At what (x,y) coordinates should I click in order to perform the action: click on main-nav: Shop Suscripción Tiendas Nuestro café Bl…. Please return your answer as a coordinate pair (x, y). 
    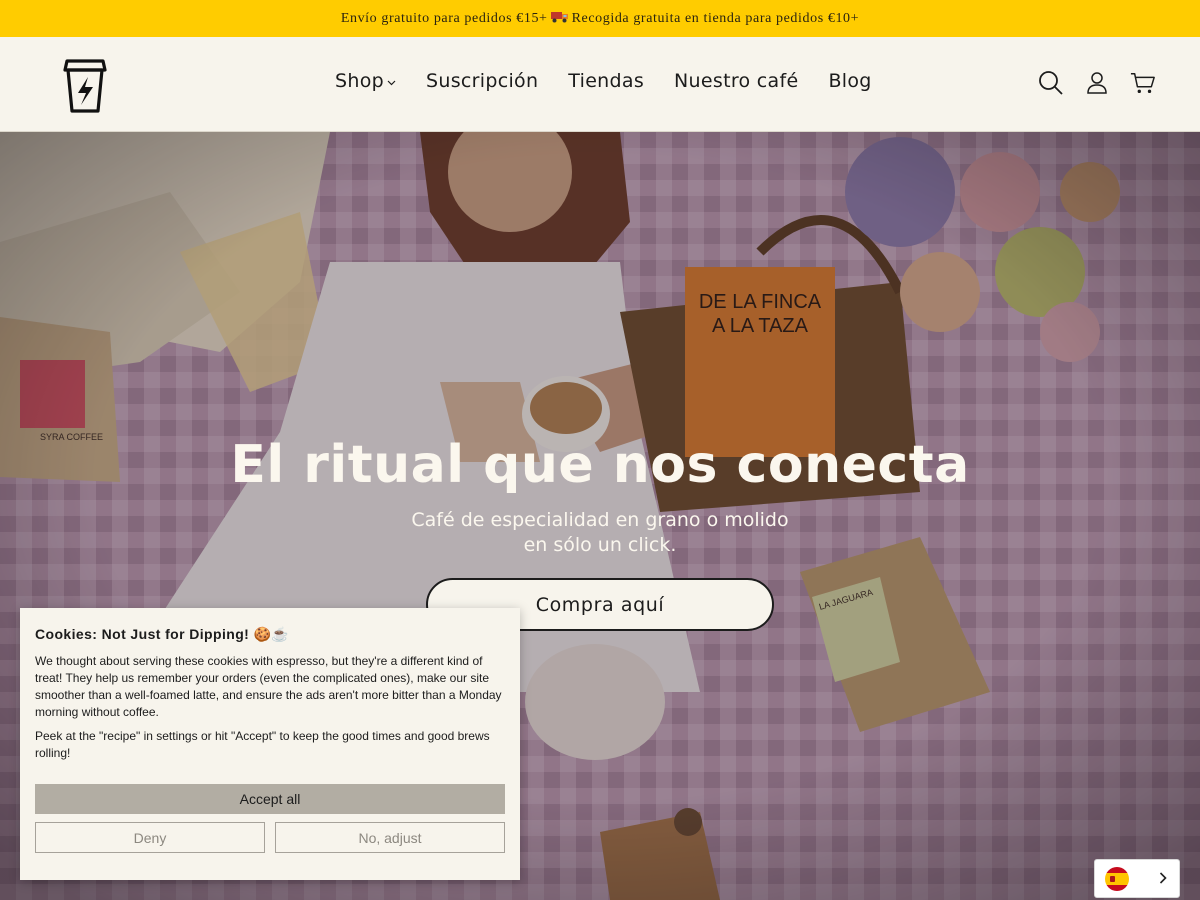
    Looking at the image, I should click on (618, 81).